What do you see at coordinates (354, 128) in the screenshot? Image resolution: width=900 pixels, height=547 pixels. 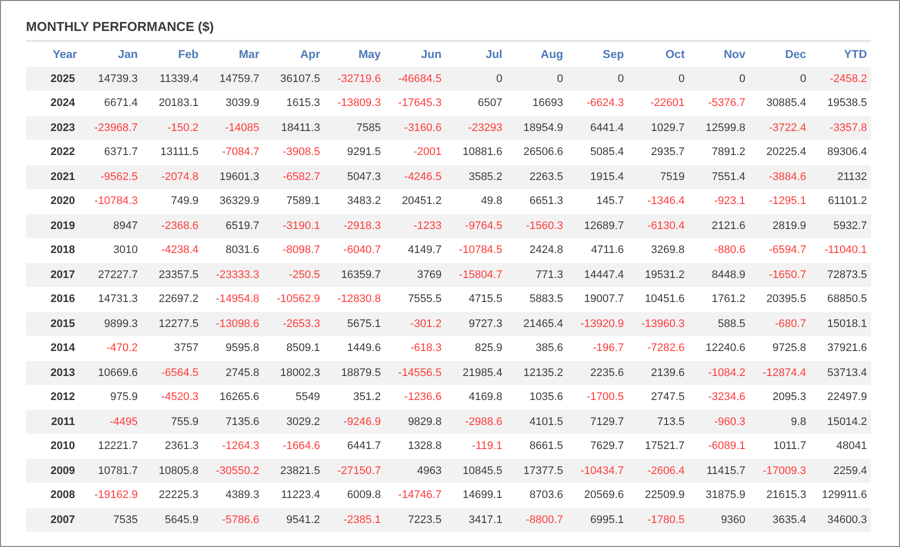 I see `value-cell: 7585` at bounding box center [354, 128].